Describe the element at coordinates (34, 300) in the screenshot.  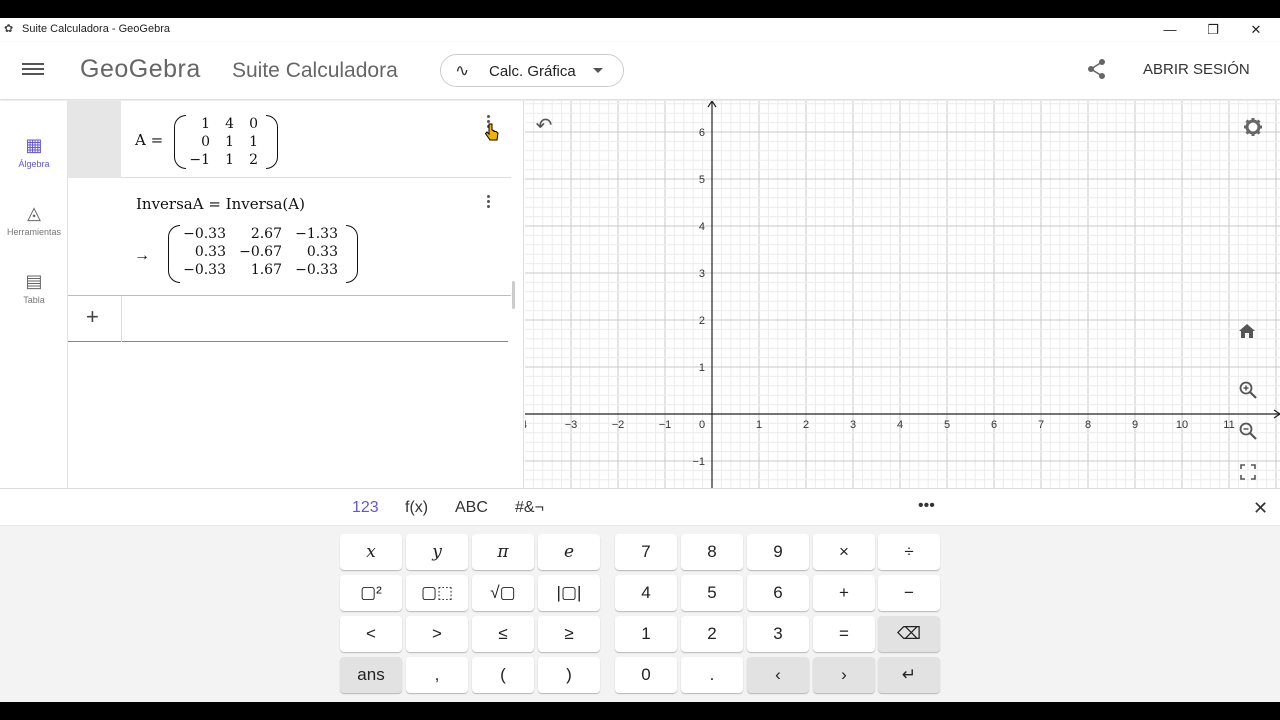
I see `sidebar-item-label: Tabla` at that location.